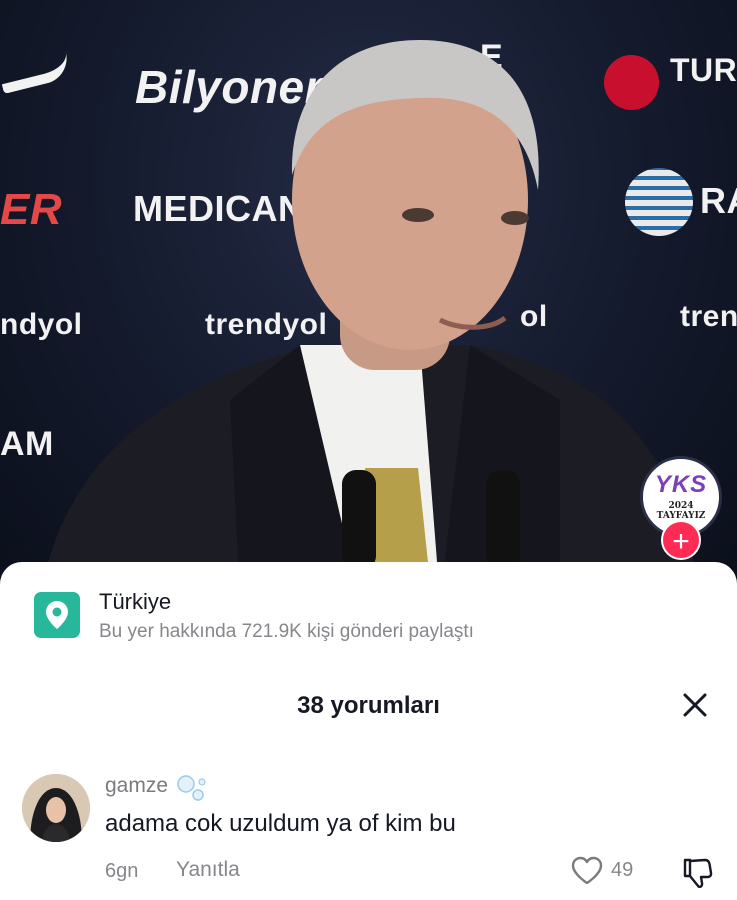  I want to click on close-button, so click(695, 705).